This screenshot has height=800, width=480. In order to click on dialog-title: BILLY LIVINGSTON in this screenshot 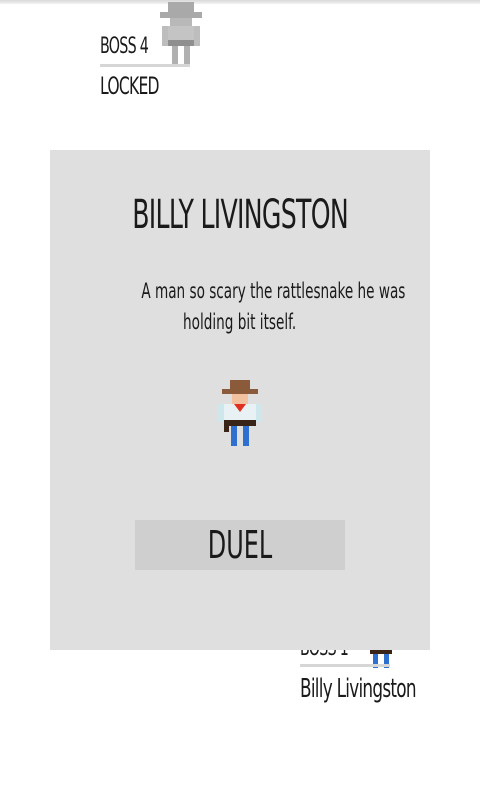, I will do `click(240, 215)`.